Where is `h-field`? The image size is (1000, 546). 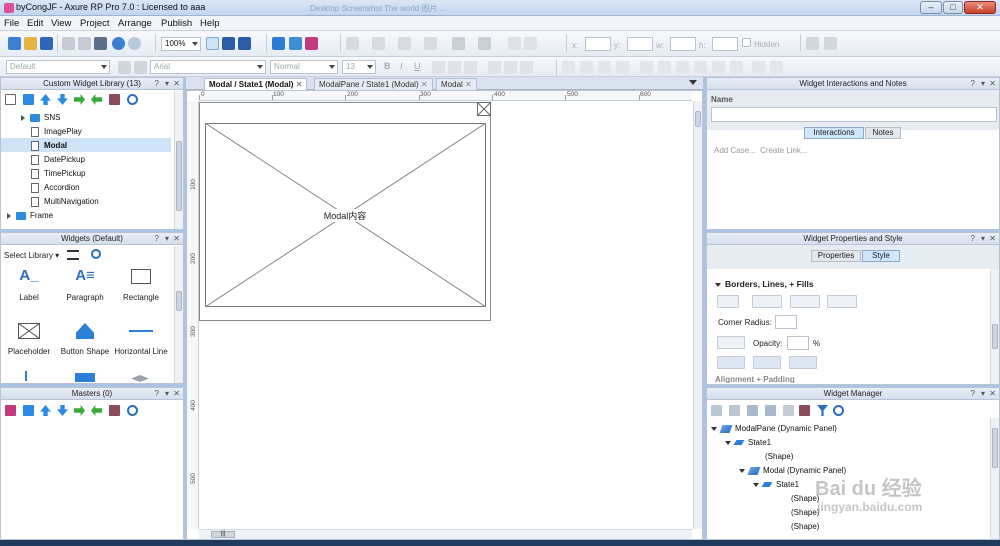 h-field is located at coordinates (725, 44).